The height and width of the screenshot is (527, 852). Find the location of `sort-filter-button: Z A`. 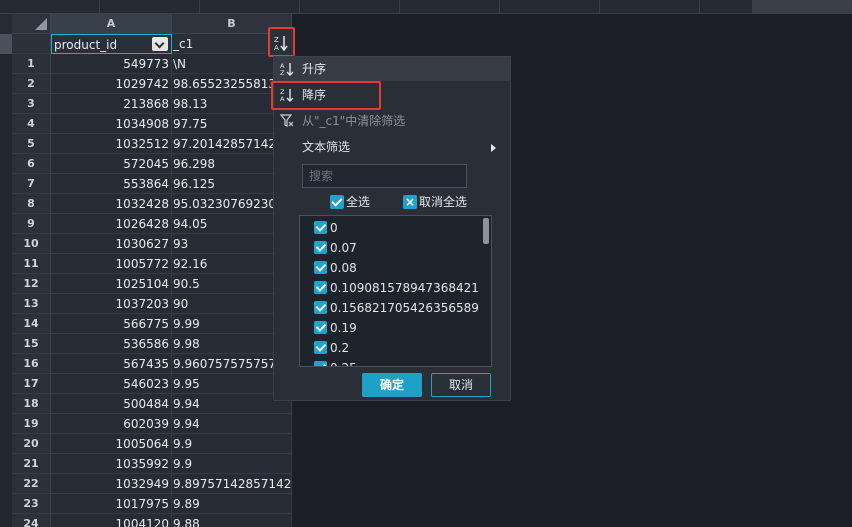

sort-filter-button: Z A is located at coordinates (281, 42).